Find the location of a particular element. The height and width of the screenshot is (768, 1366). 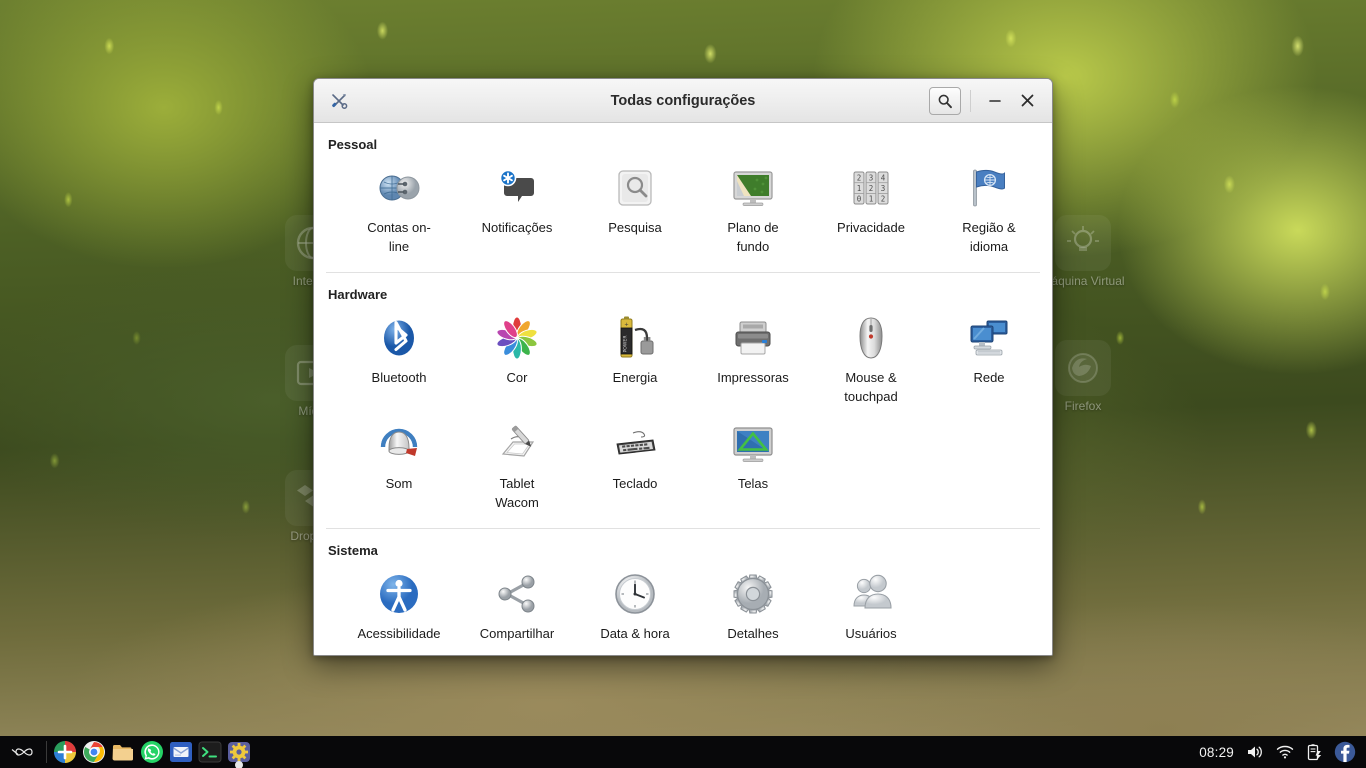

settings-tile-label: Privacidade is located at coordinates (871, 227).